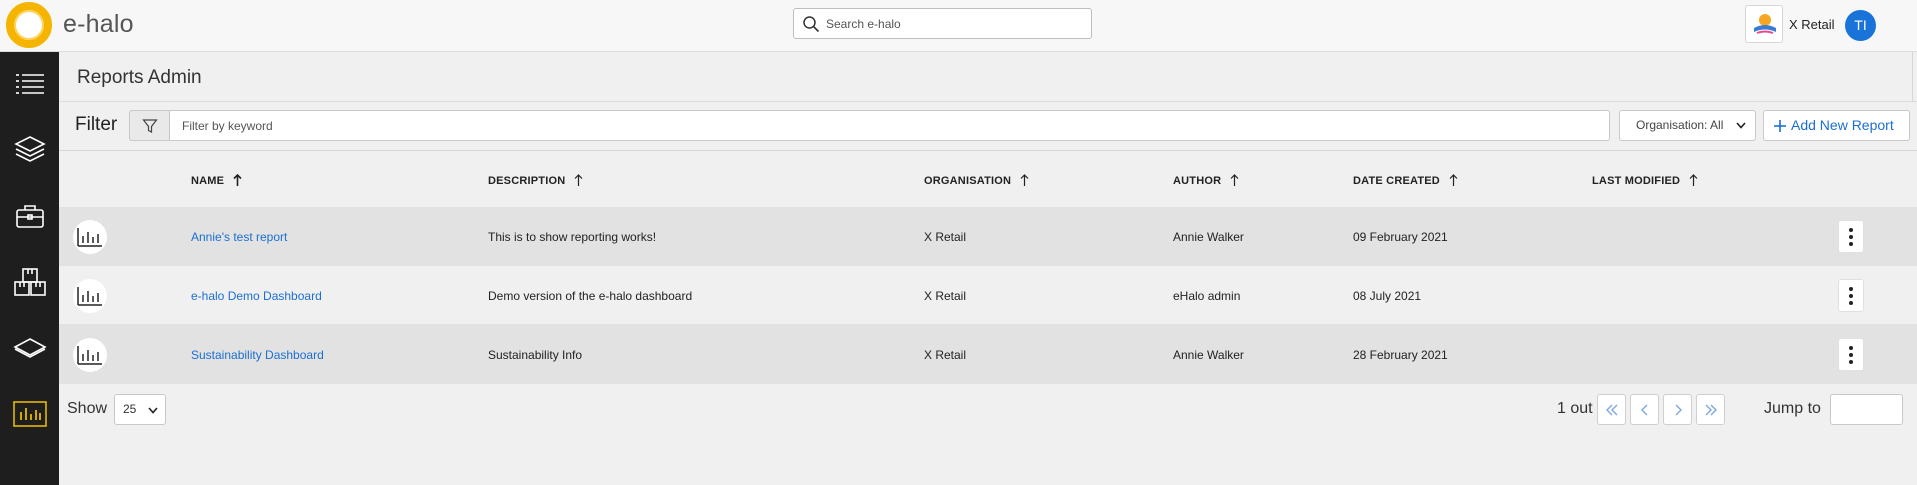 The image size is (1917, 485). Describe the element at coordinates (1207, 296) in the screenshot. I see `report-author: eHalo admin` at that location.